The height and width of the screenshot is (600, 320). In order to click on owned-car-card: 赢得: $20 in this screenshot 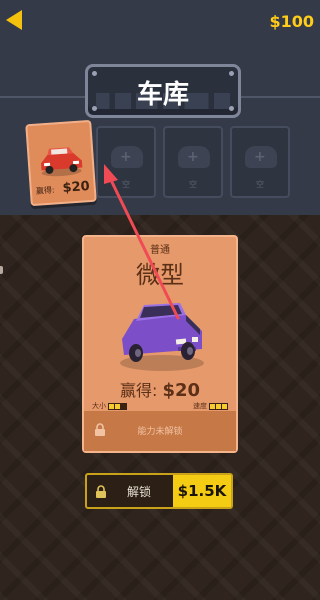, I will do `click(61, 163)`.